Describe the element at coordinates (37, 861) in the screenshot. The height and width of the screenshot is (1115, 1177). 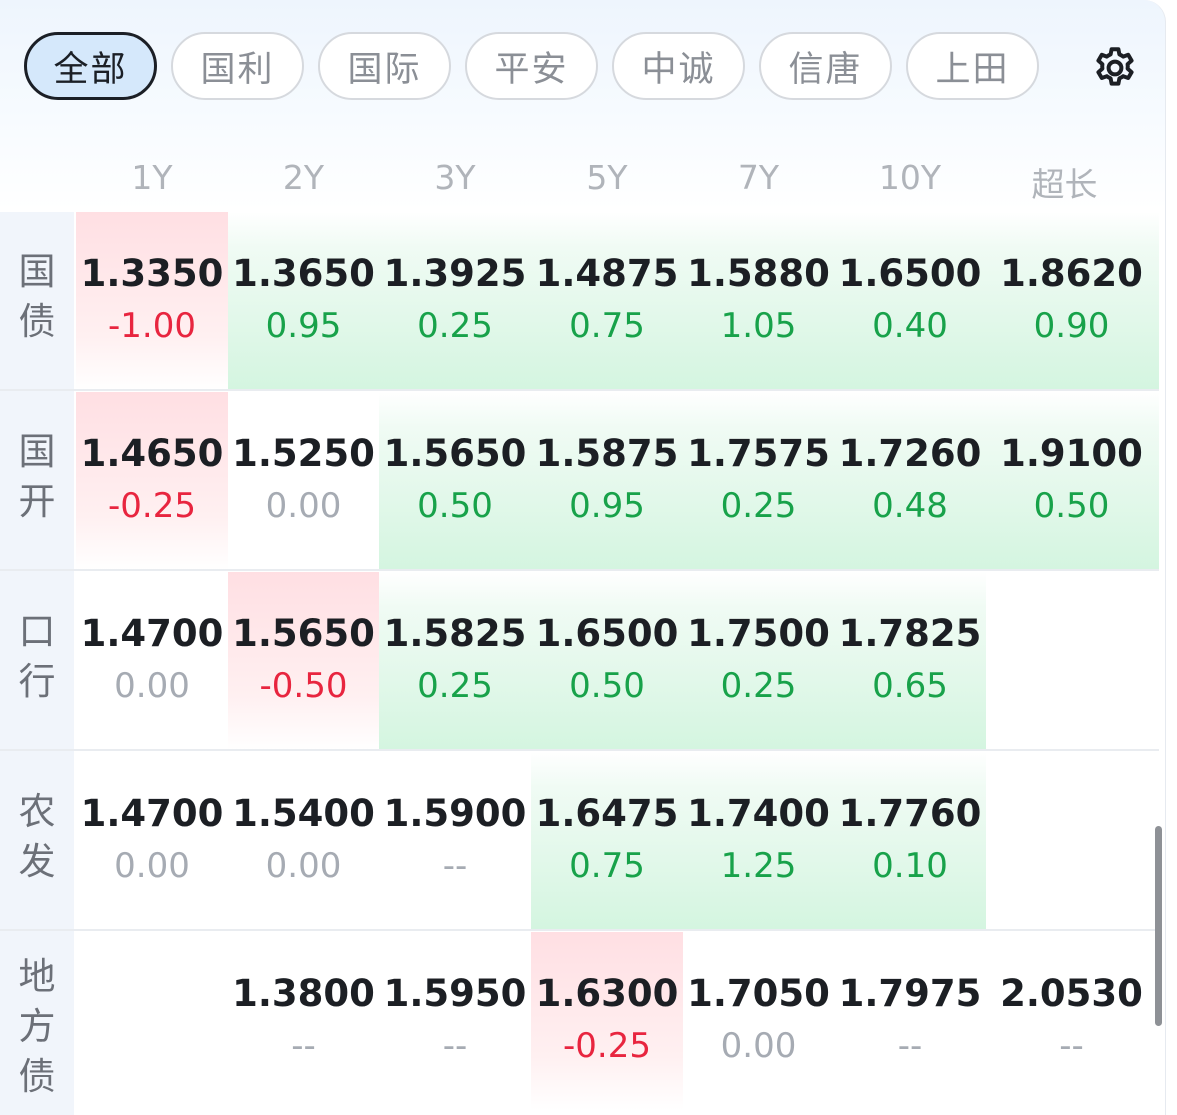
I see `row-label-char: 发` at that location.